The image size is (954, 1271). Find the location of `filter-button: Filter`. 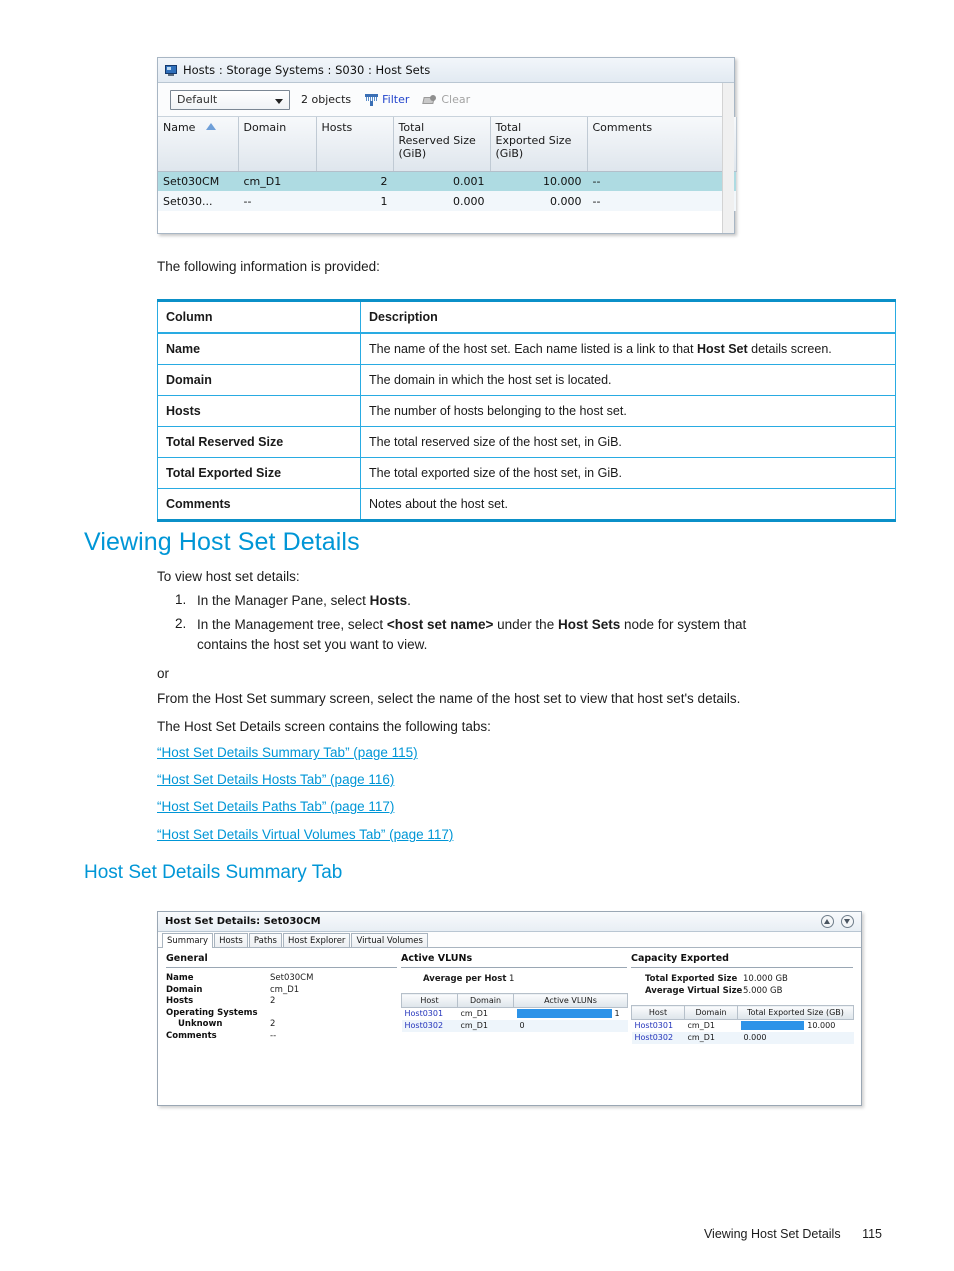

filter-button: Filter is located at coordinates (387, 99).